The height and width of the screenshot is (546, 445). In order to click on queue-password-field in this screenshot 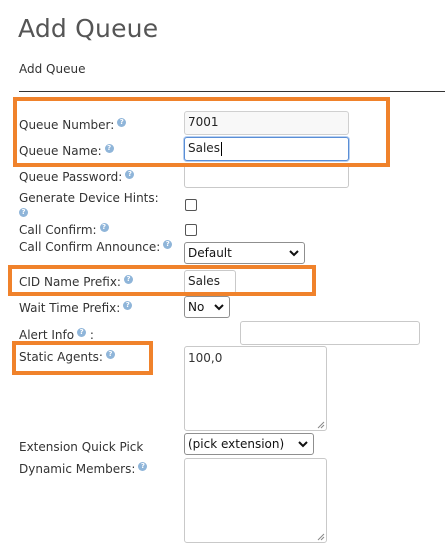, I will do `click(266, 176)`.